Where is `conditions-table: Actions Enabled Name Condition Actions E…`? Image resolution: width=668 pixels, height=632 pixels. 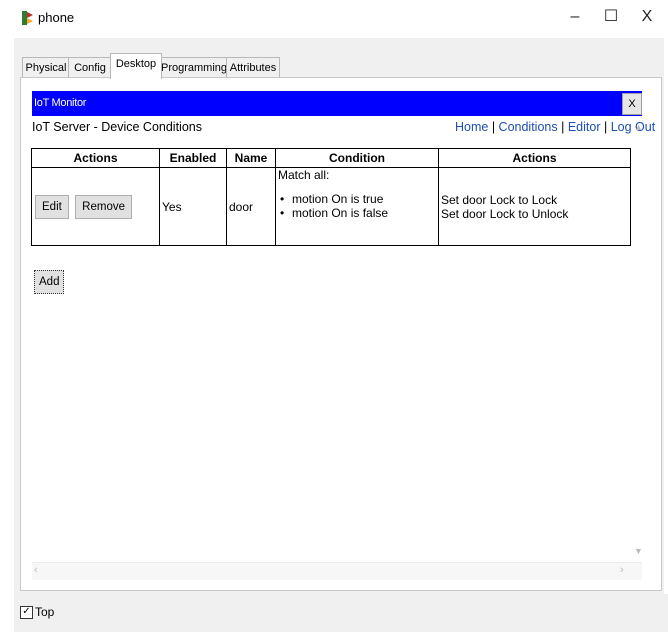 conditions-table: Actions Enabled Name Condition Actions E… is located at coordinates (331, 197).